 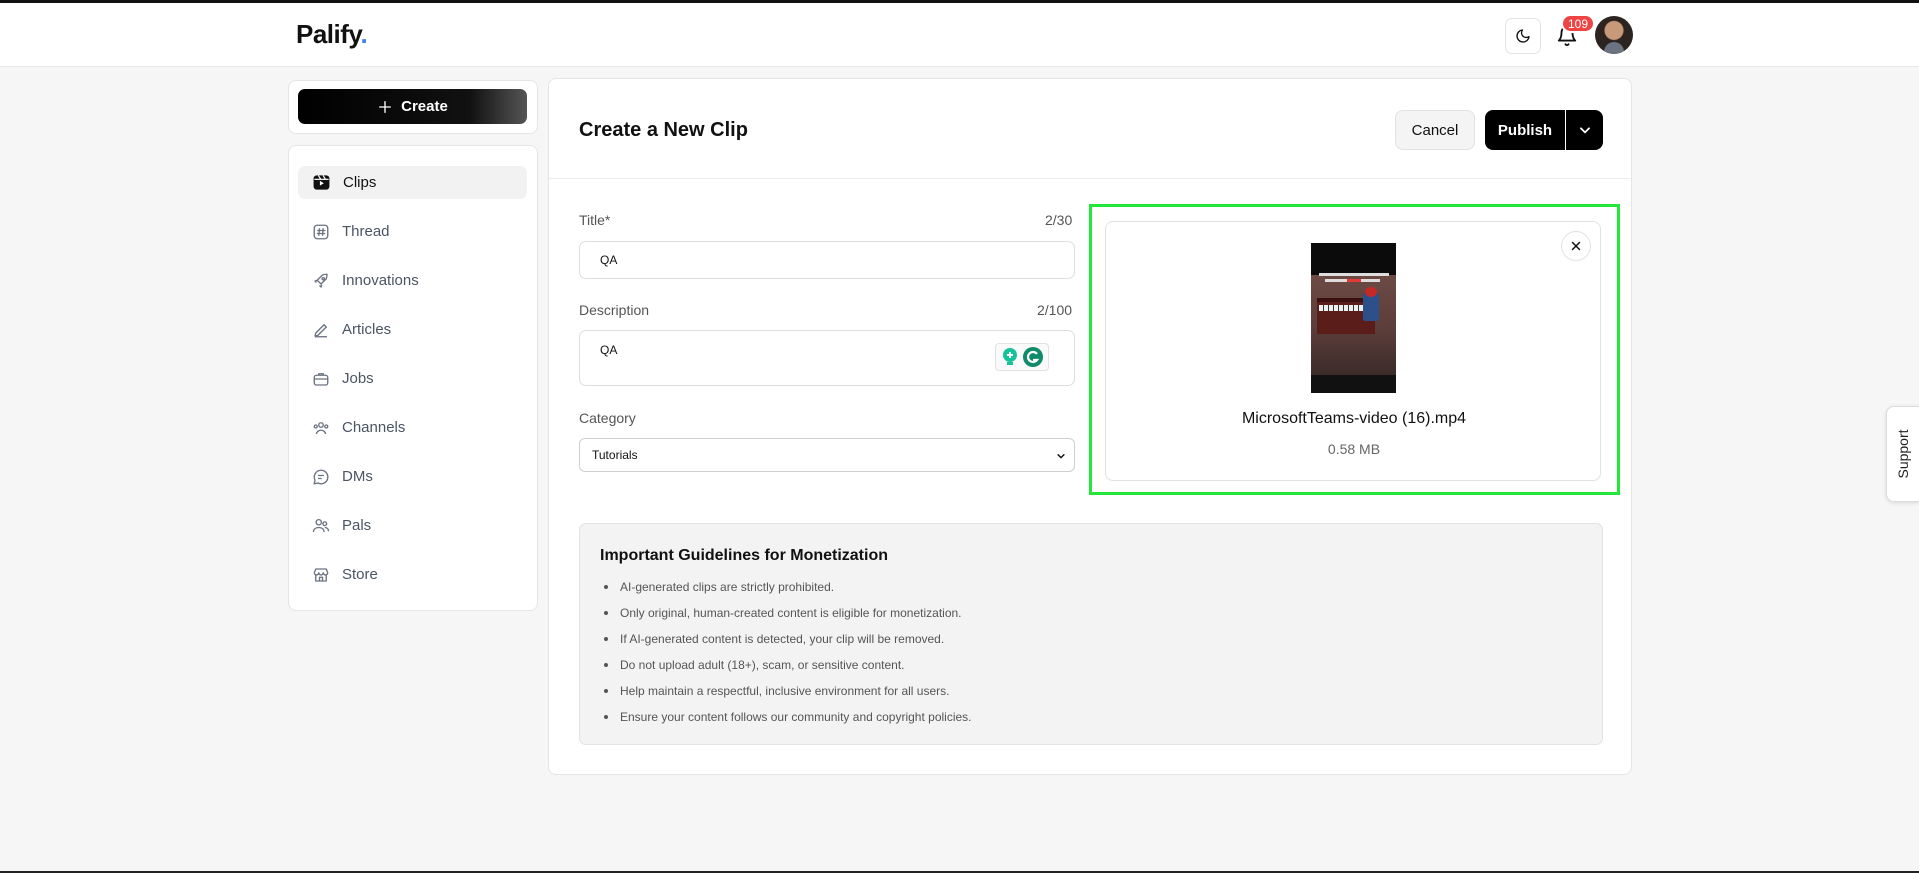 What do you see at coordinates (321, 574) in the screenshot?
I see `store-icon` at bounding box center [321, 574].